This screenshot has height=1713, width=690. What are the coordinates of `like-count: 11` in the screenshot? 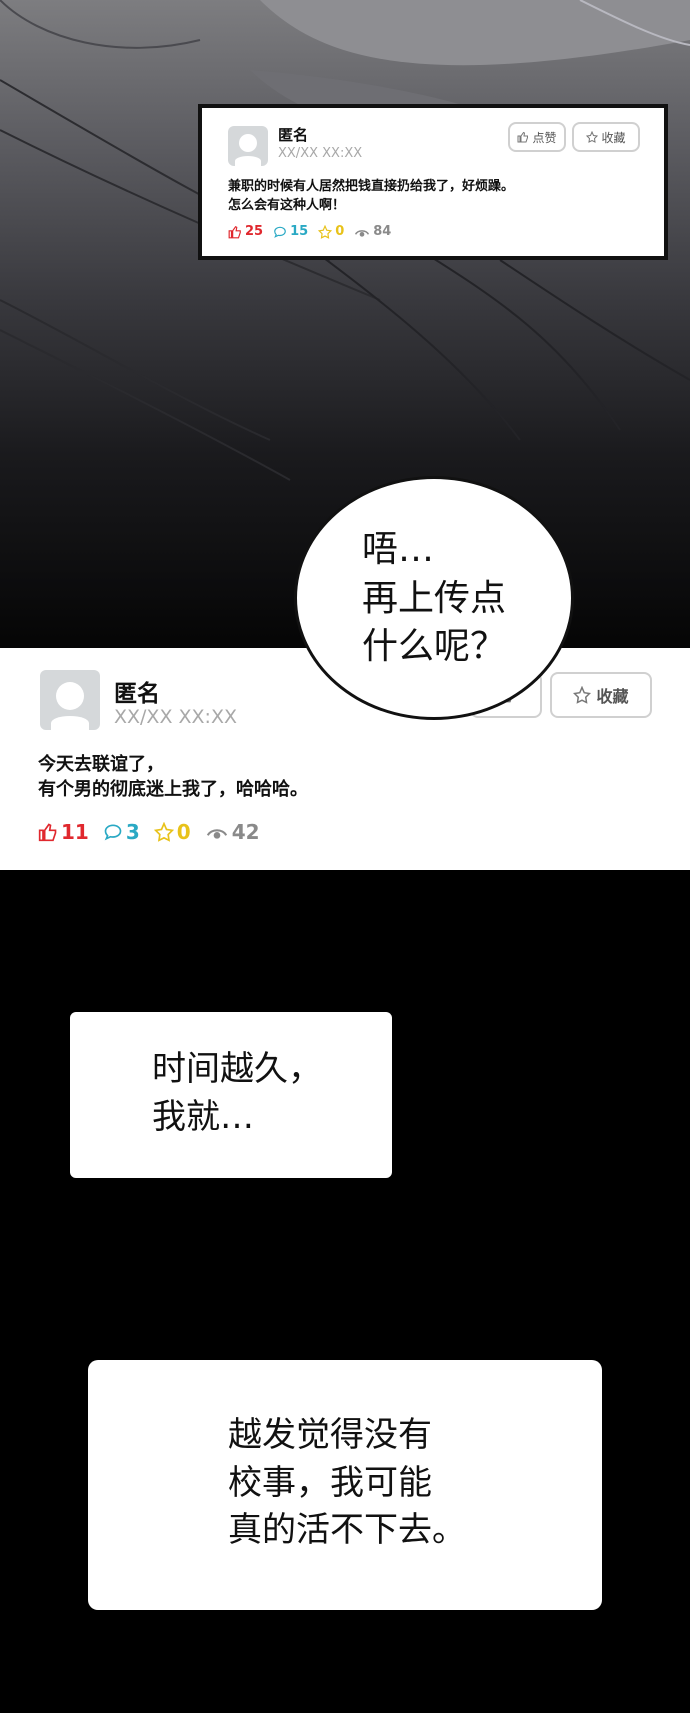 It's located at (63, 832).